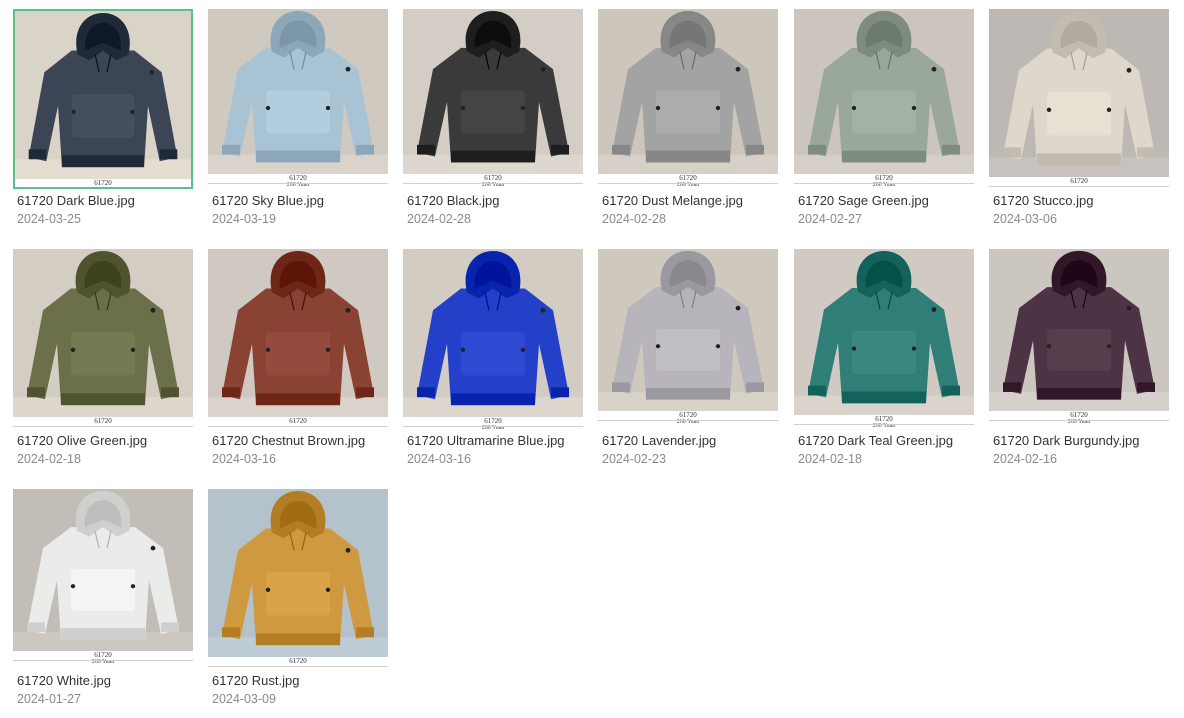 This screenshot has width=1184, height=718. I want to click on file-name: 61720 Rust.jpg, so click(255, 680).